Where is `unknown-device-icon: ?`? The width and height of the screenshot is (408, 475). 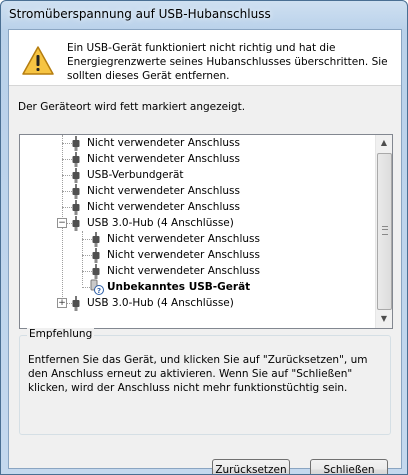 unknown-device-icon: ? is located at coordinates (97, 287).